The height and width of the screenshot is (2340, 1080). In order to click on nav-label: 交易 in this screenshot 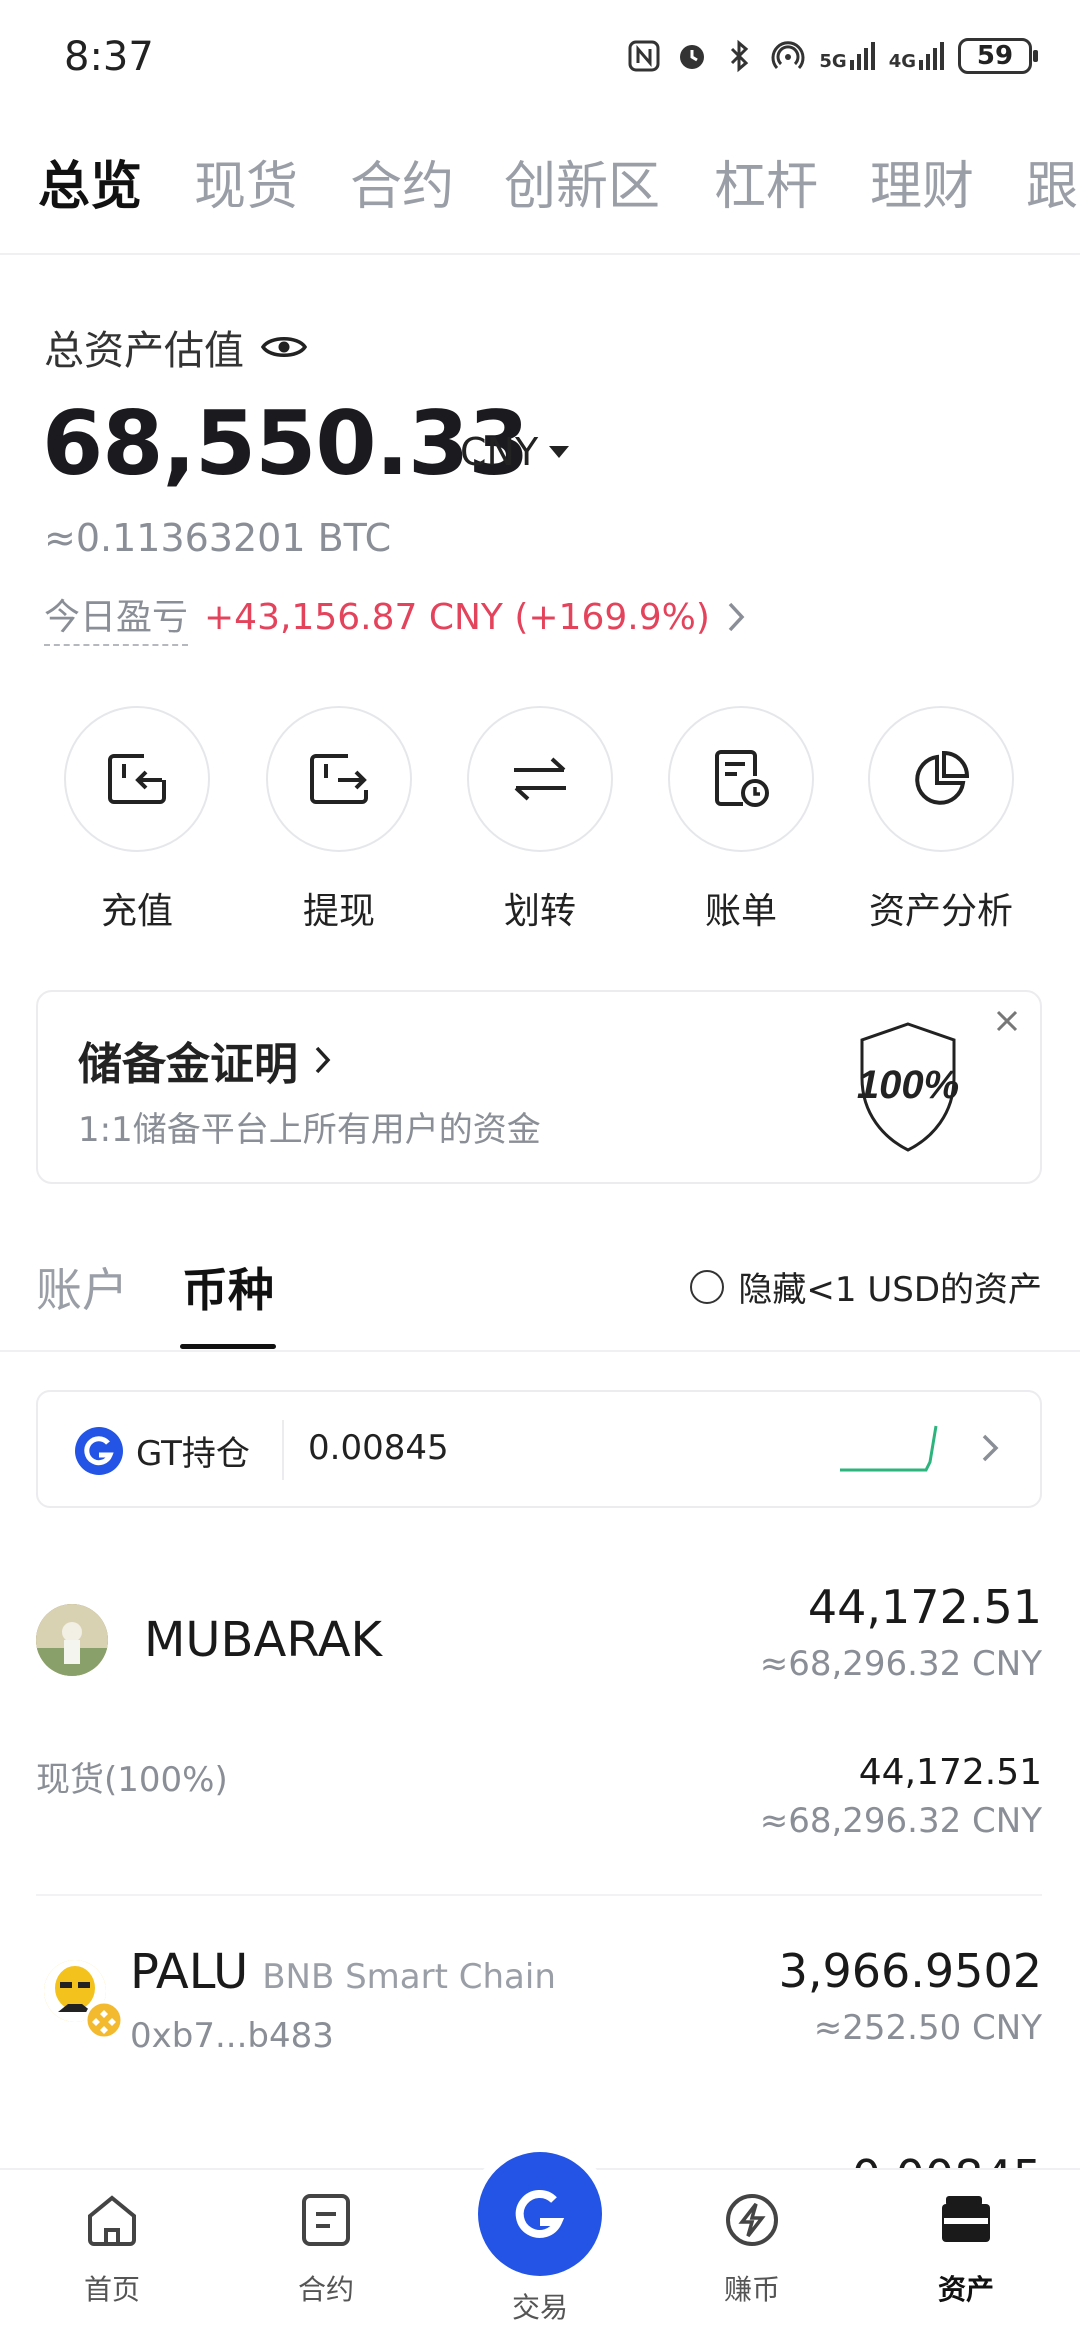, I will do `click(539, 2307)`.